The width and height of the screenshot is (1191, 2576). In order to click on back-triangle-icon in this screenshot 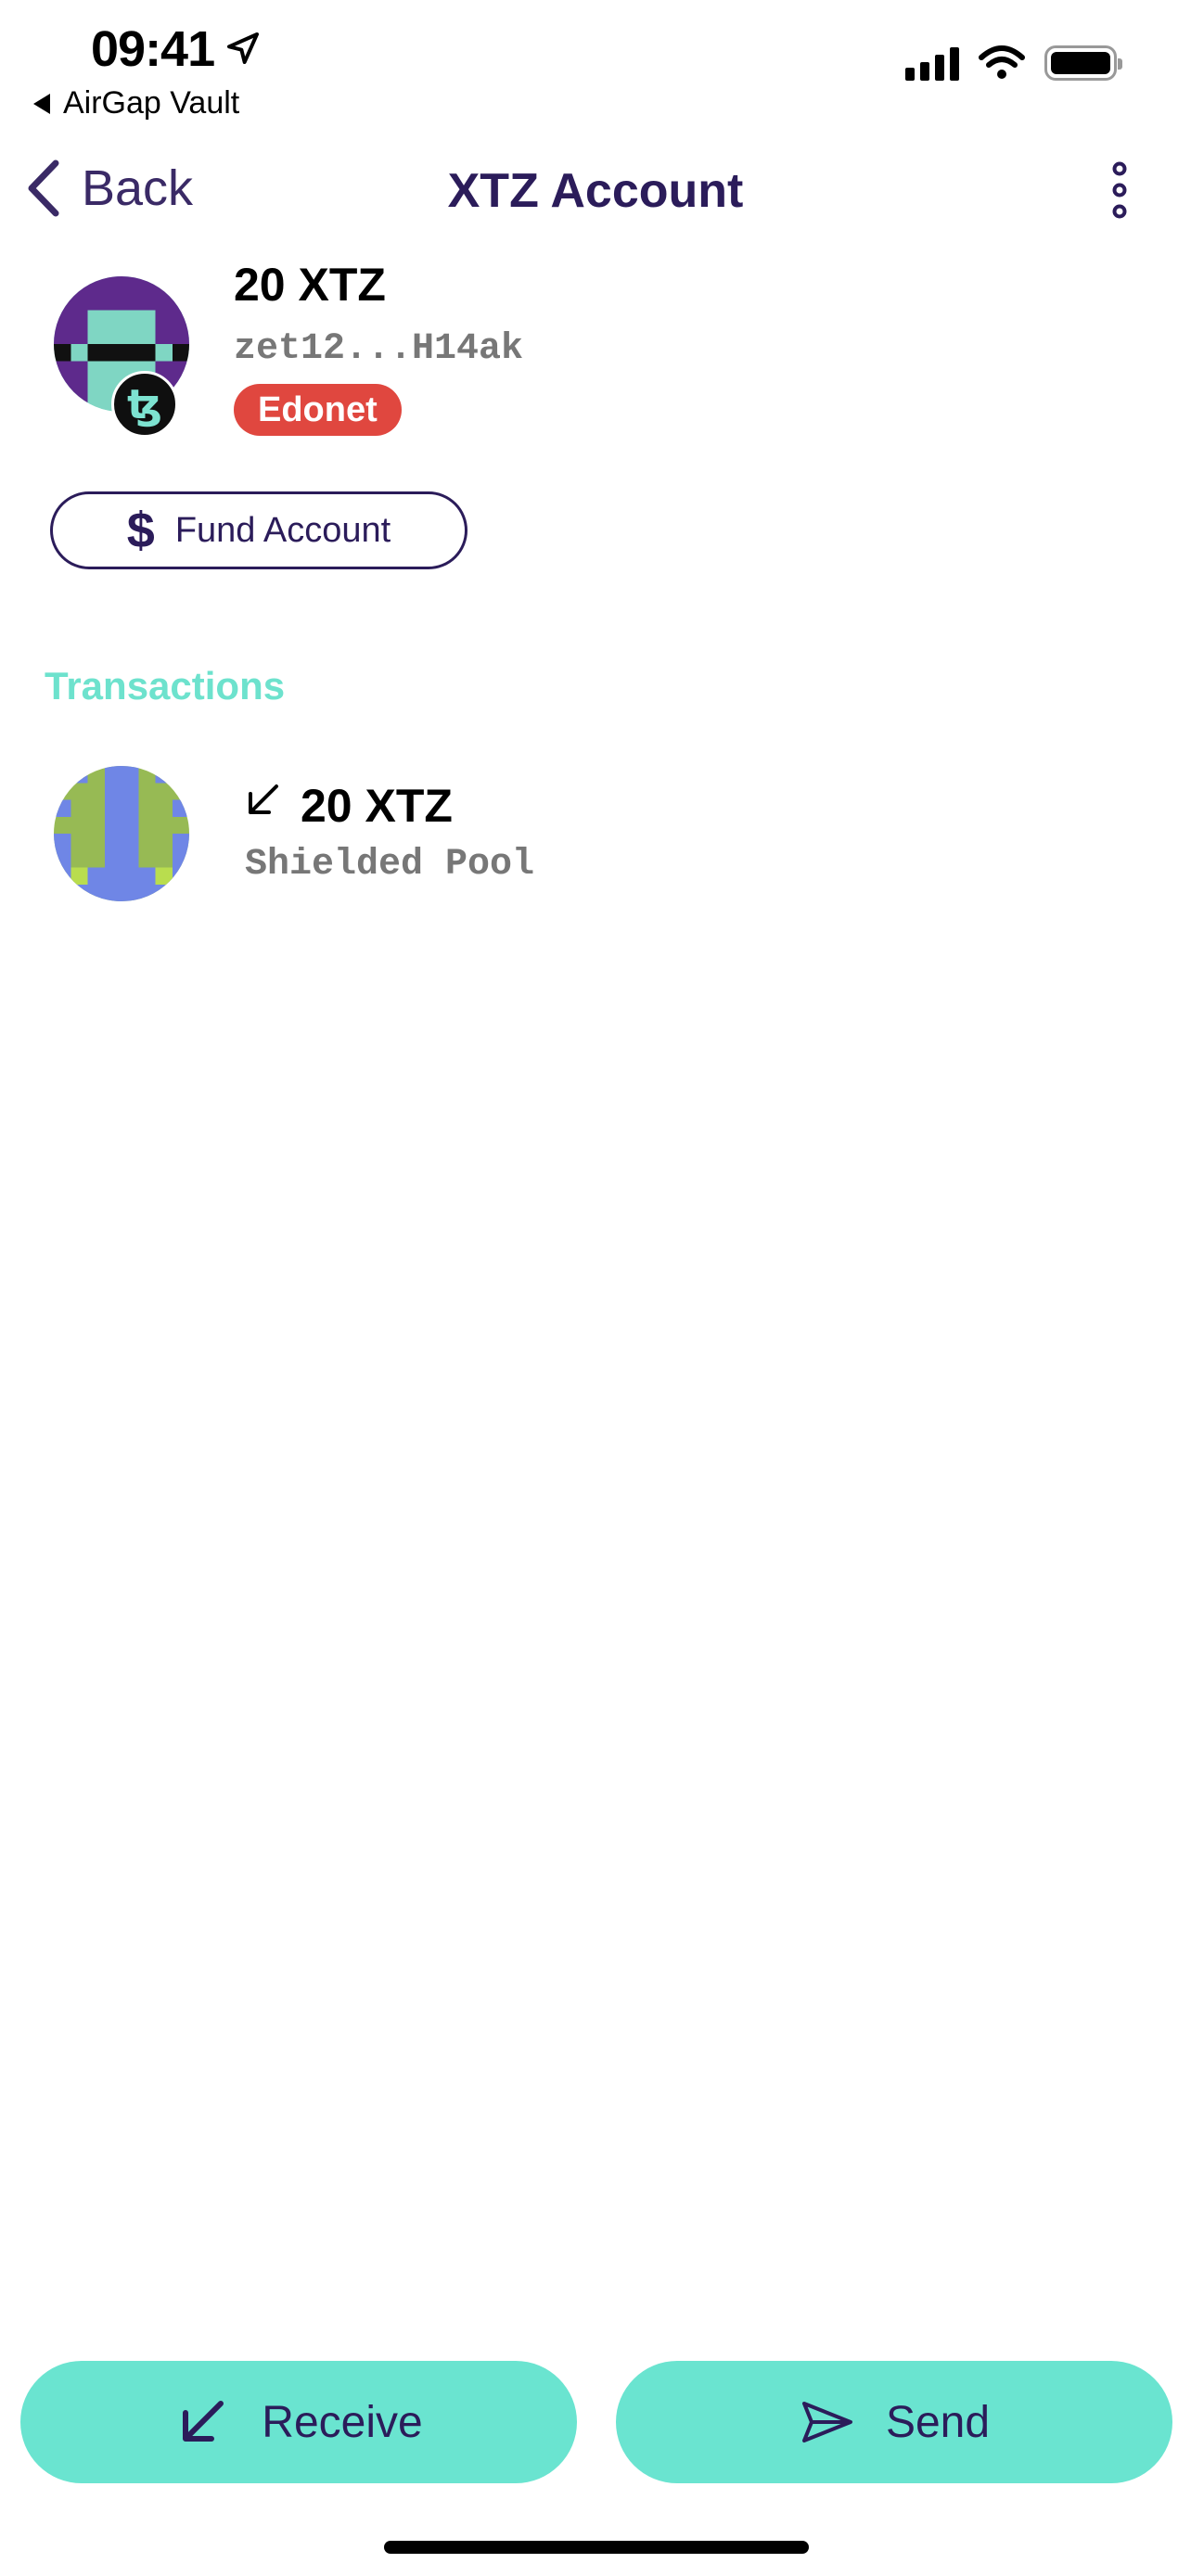, I will do `click(41, 103)`.